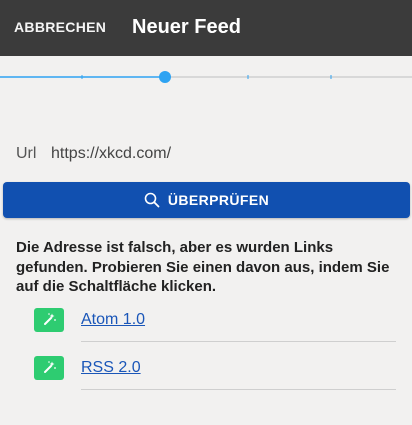  I want to click on progress-stepper, so click(206, 77).